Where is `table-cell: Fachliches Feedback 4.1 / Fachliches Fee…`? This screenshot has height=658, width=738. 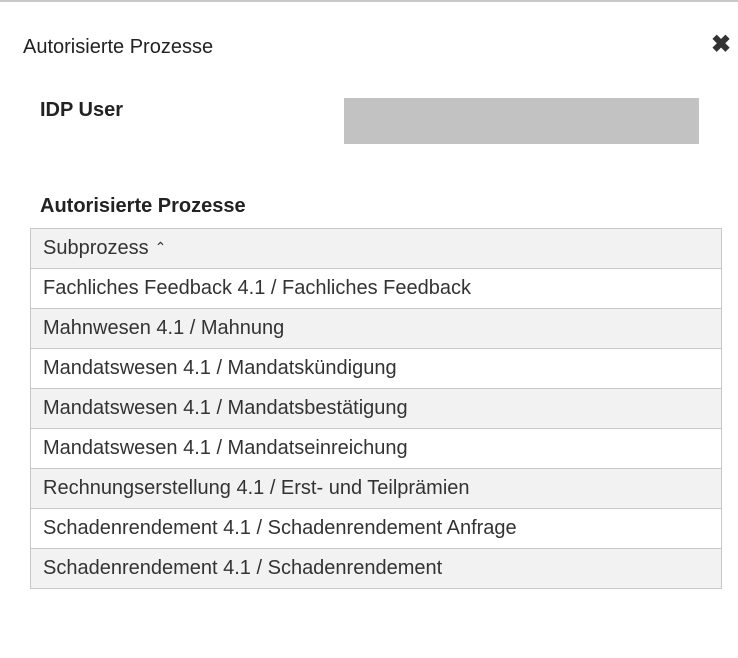
table-cell: Fachliches Feedback 4.1 / Fachliches Fee… is located at coordinates (376, 288).